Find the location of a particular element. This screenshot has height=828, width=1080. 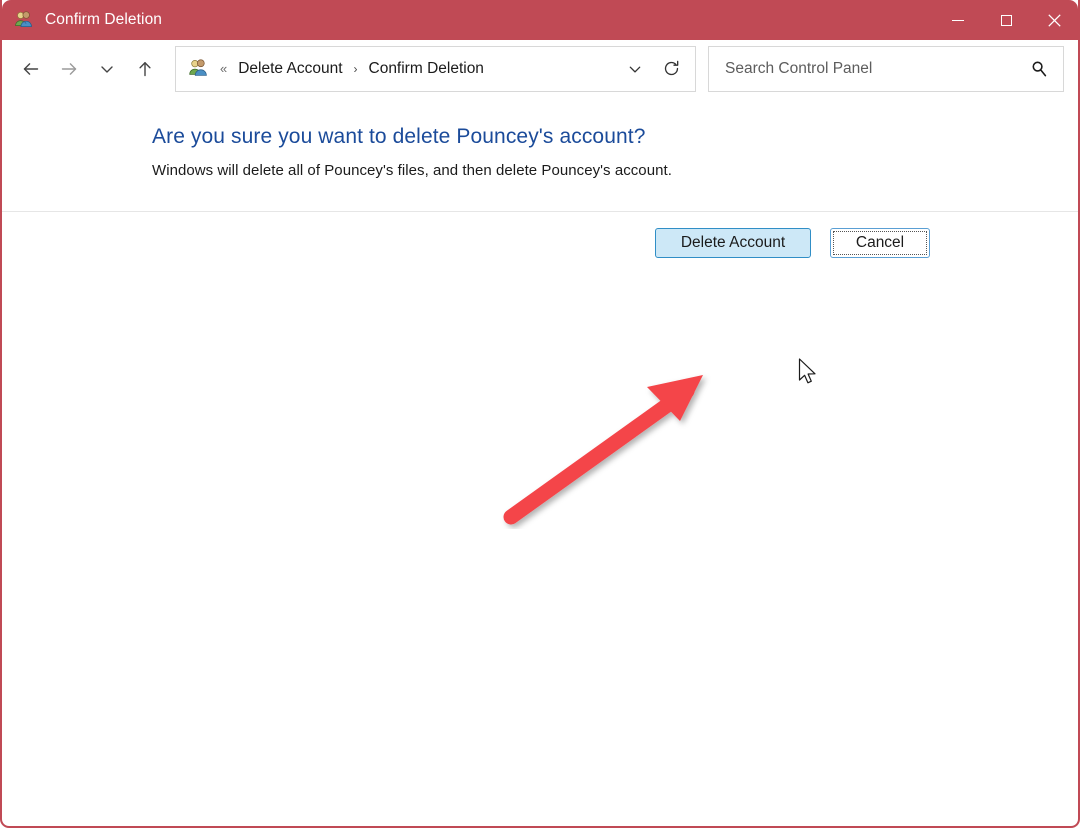

red-callout-arrow is located at coordinates (603, 450).